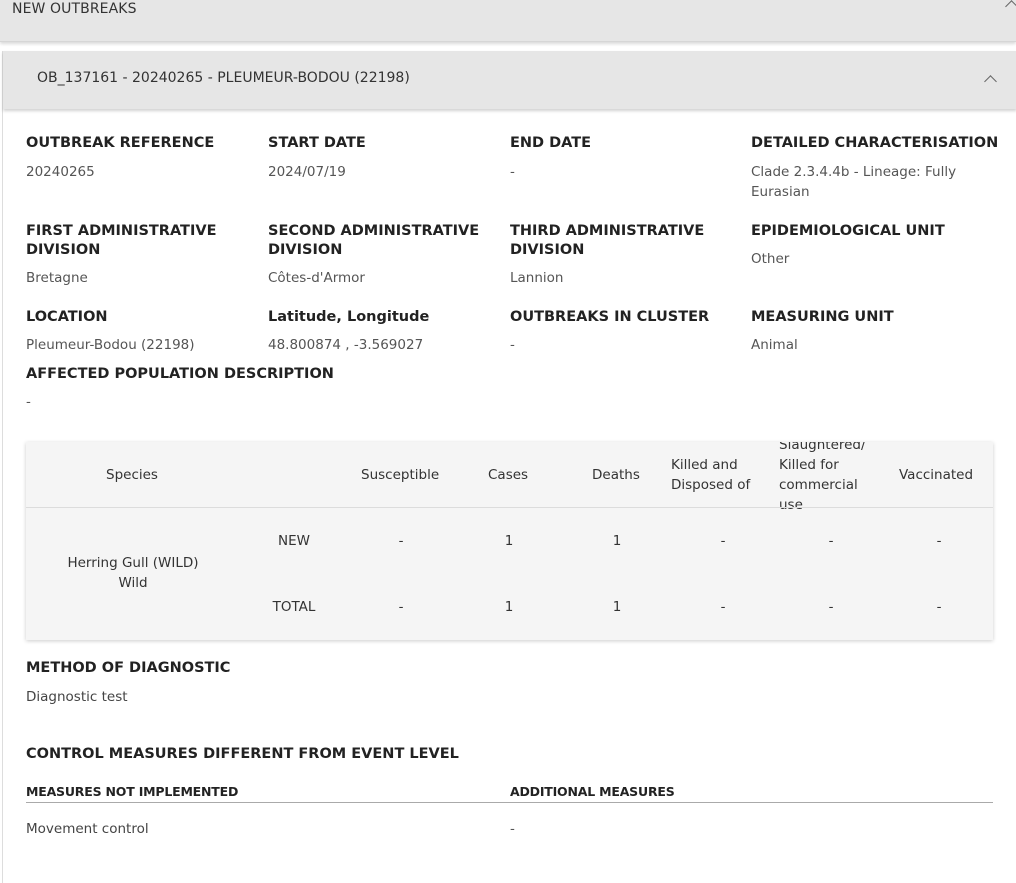  I want to click on additional-measures-value: -, so click(512, 829).